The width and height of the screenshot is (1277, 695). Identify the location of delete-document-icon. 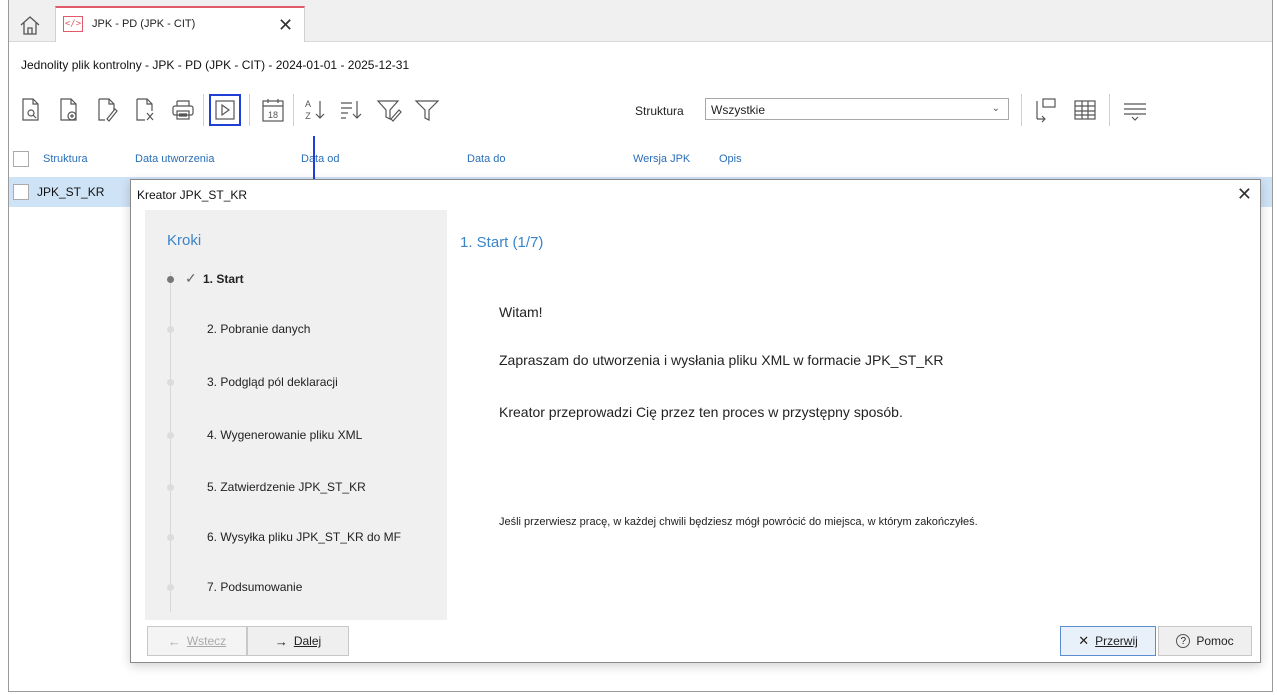
(145, 109).